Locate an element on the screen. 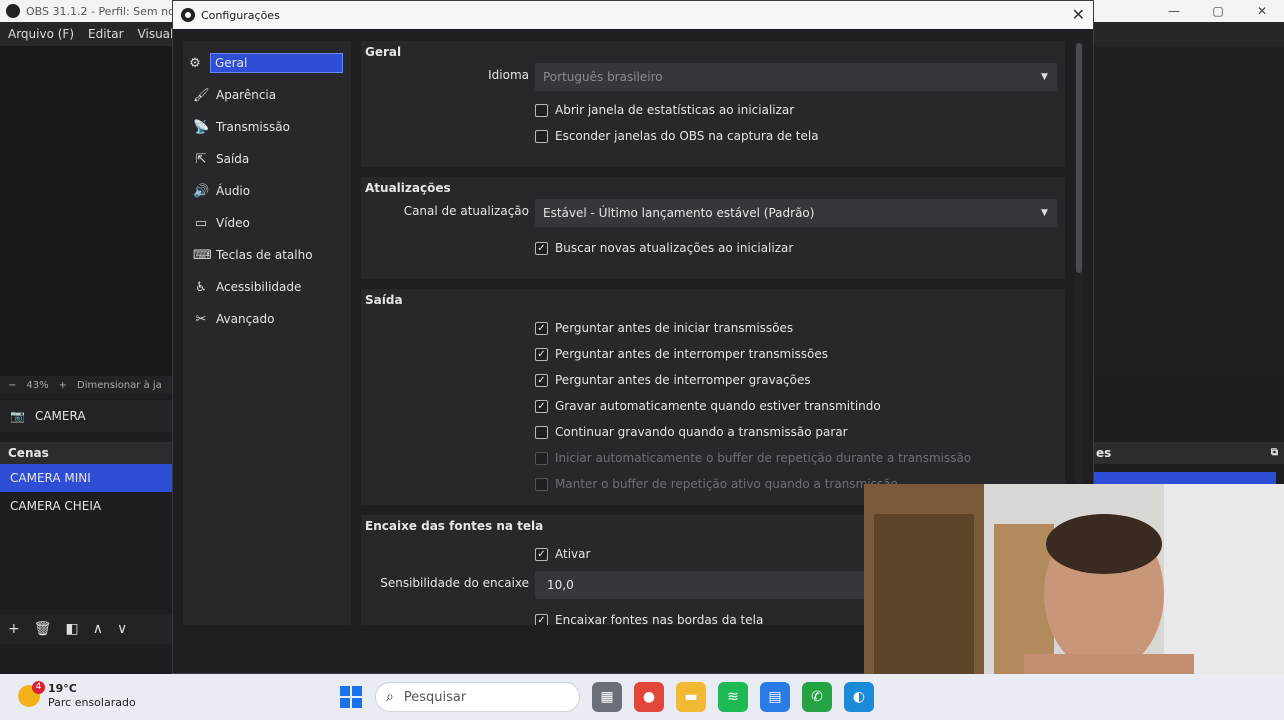 This screenshot has width=1284, height=720. language-label: Idioma is located at coordinates (508, 75).